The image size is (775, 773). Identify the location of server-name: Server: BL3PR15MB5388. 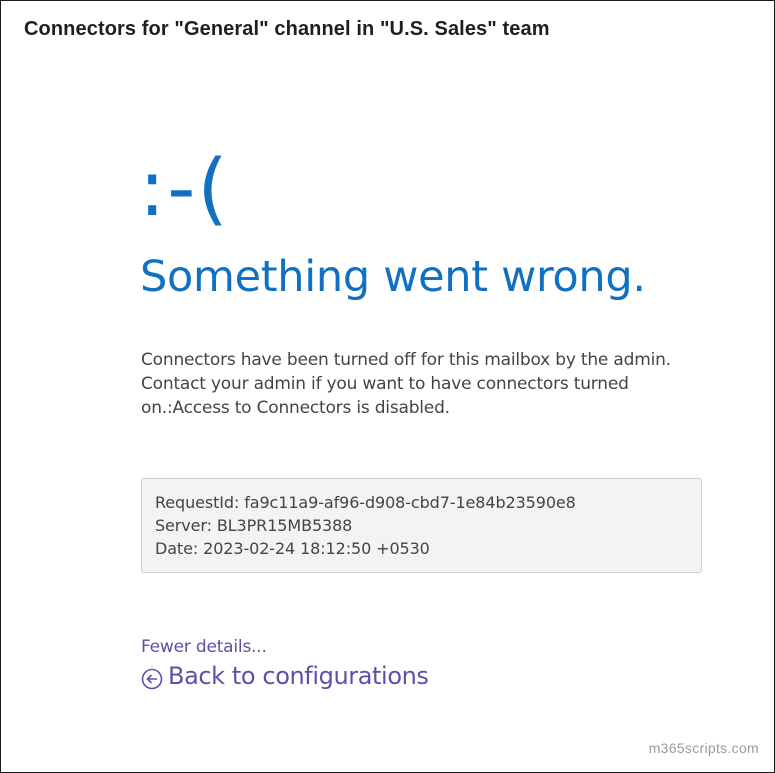
(254, 525).